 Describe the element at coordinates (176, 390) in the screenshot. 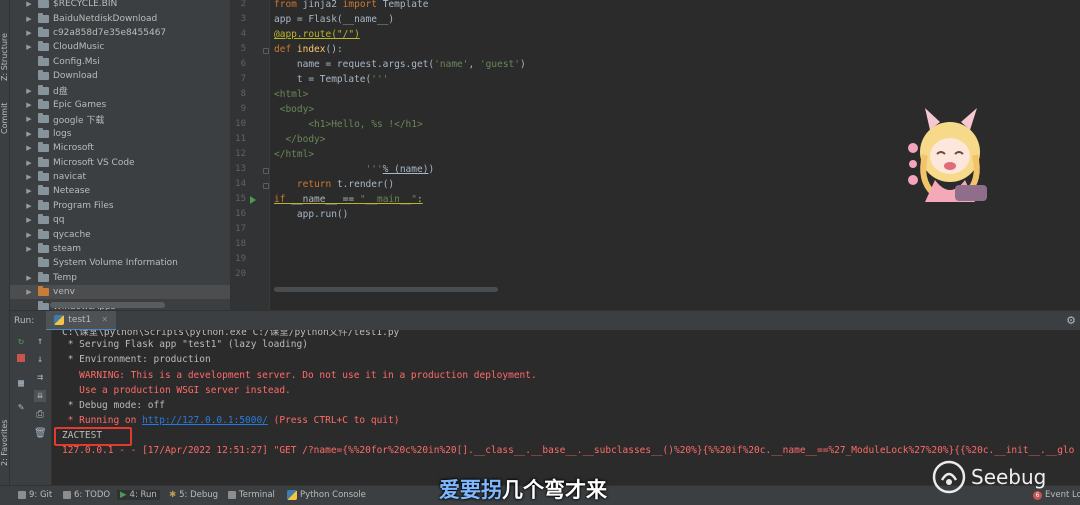

I see `console-warning-line: Use a production WSGI server instead.` at that location.